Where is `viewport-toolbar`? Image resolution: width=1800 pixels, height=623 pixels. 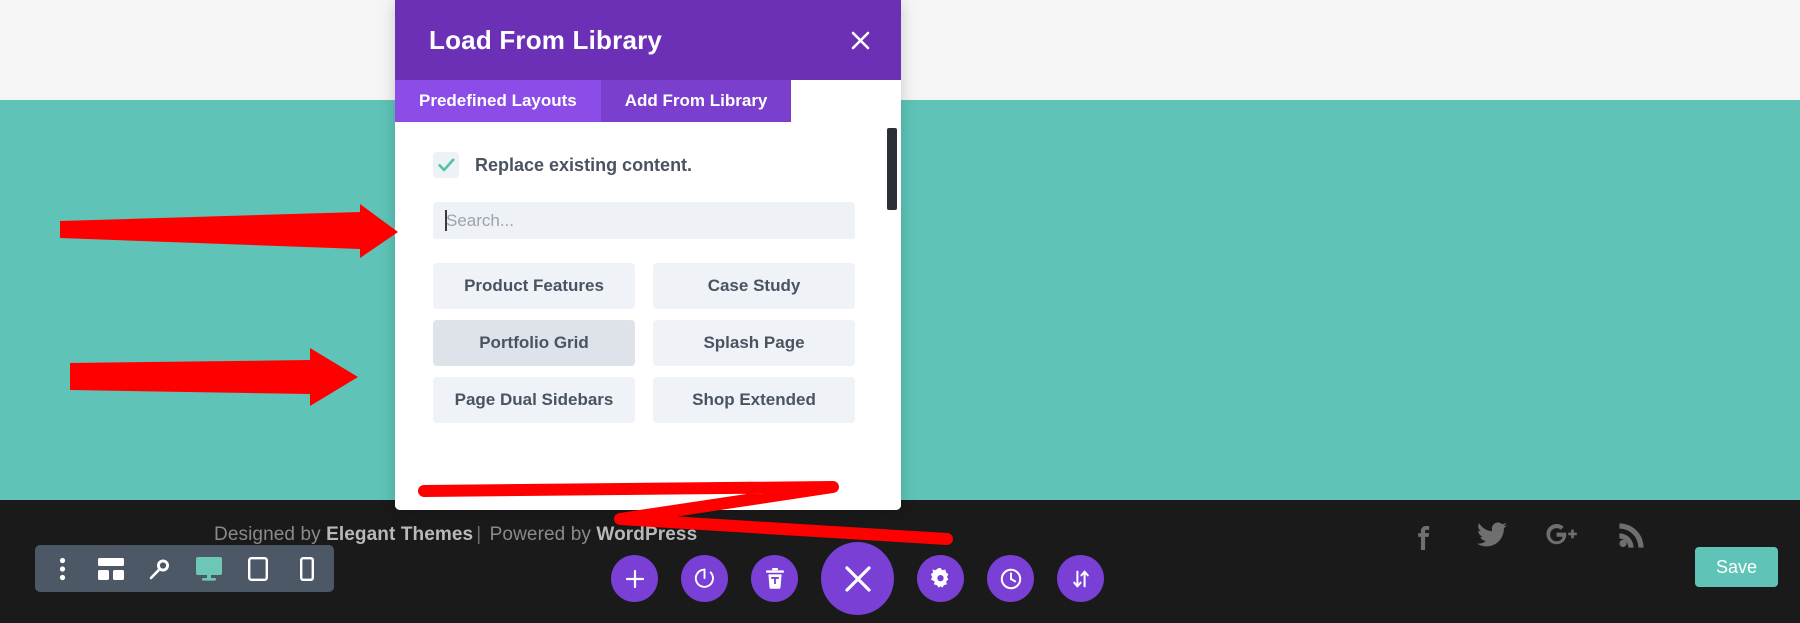
viewport-toolbar is located at coordinates (184, 568).